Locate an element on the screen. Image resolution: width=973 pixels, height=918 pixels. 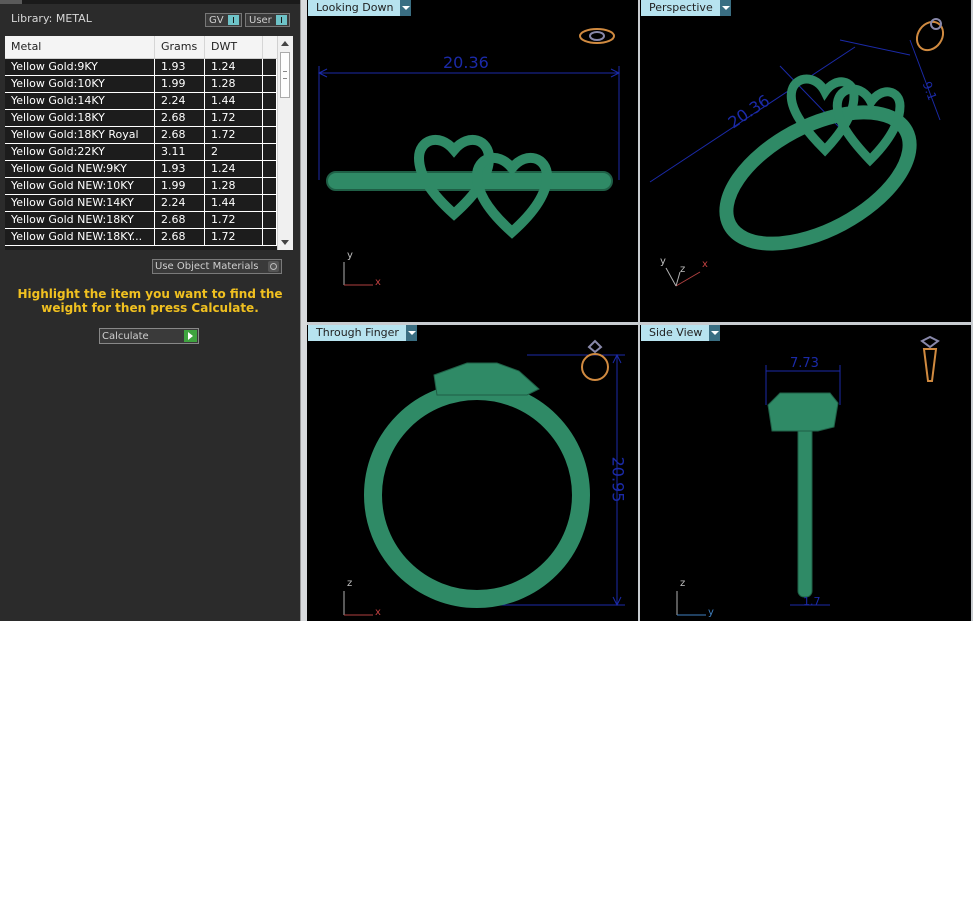
viewport-label-side-view: Side View is located at coordinates (681, 333).